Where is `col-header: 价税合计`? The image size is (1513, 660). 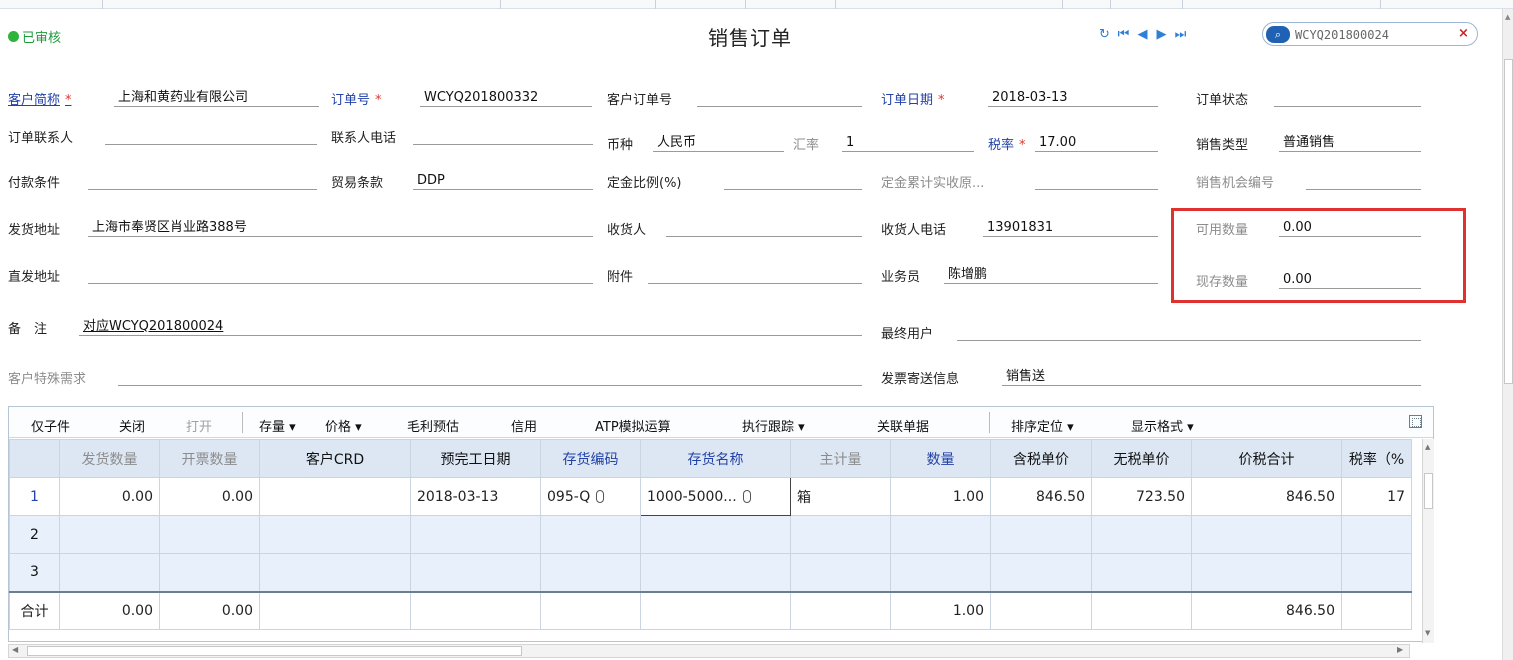
col-header: 价税合计 is located at coordinates (1266, 458).